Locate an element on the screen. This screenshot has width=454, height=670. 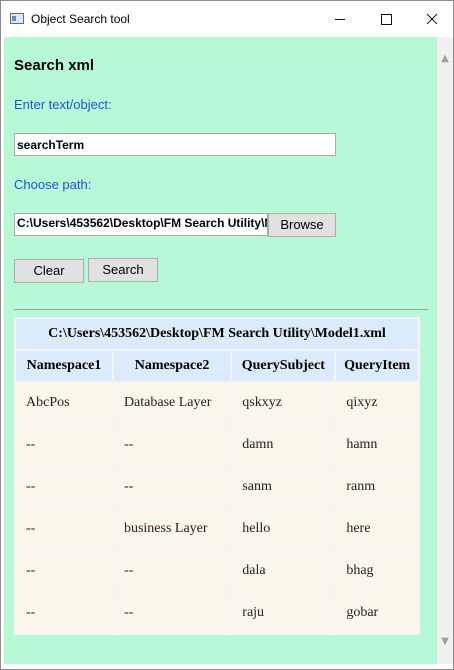
close-button is located at coordinates (431, 19).